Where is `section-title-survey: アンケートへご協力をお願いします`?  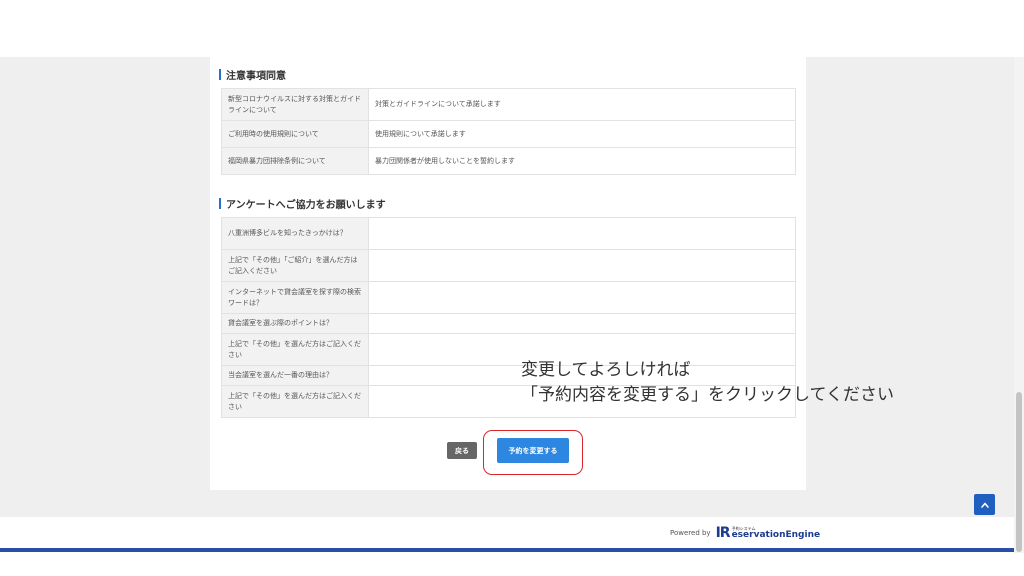
section-title-survey: アンケートへご協力をお願いします is located at coordinates (302, 203).